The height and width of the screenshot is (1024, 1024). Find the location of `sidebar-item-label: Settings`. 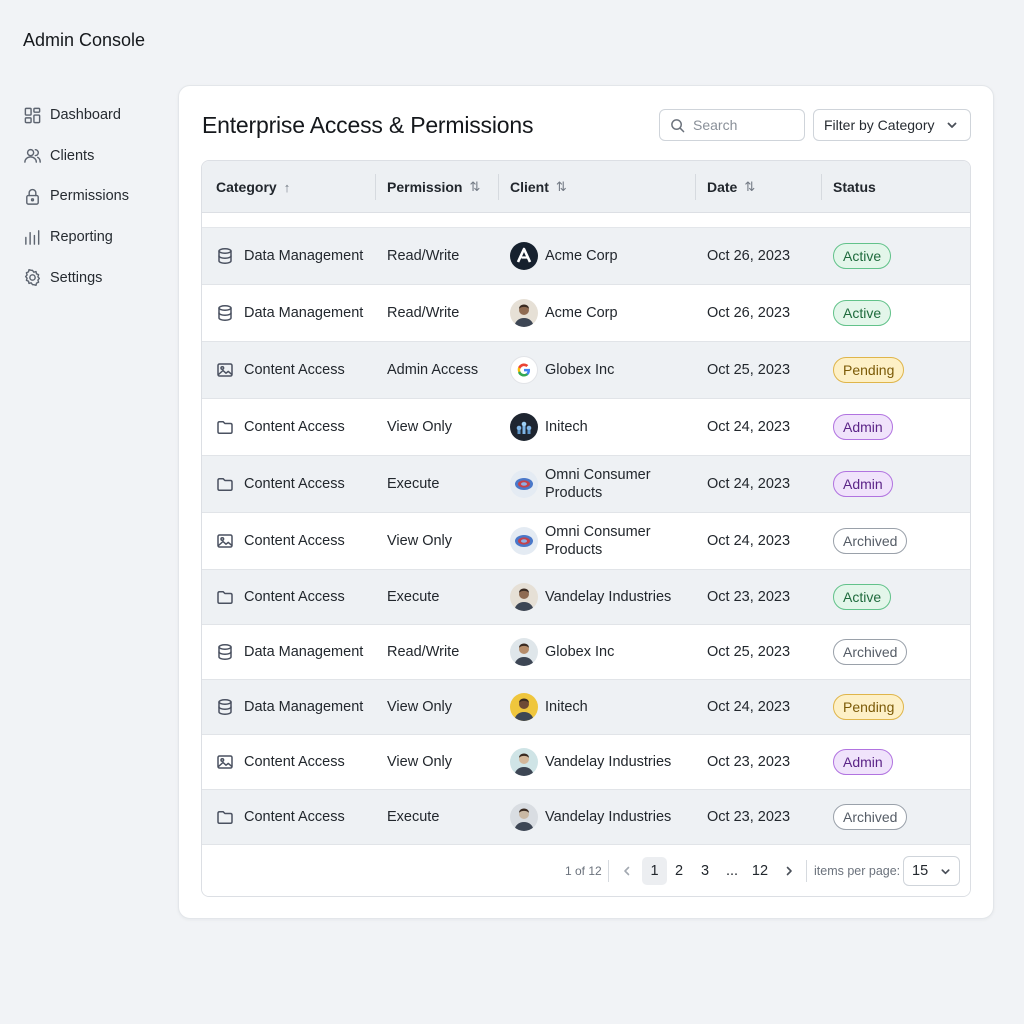

sidebar-item-label: Settings is located at coordinates (76, 277).